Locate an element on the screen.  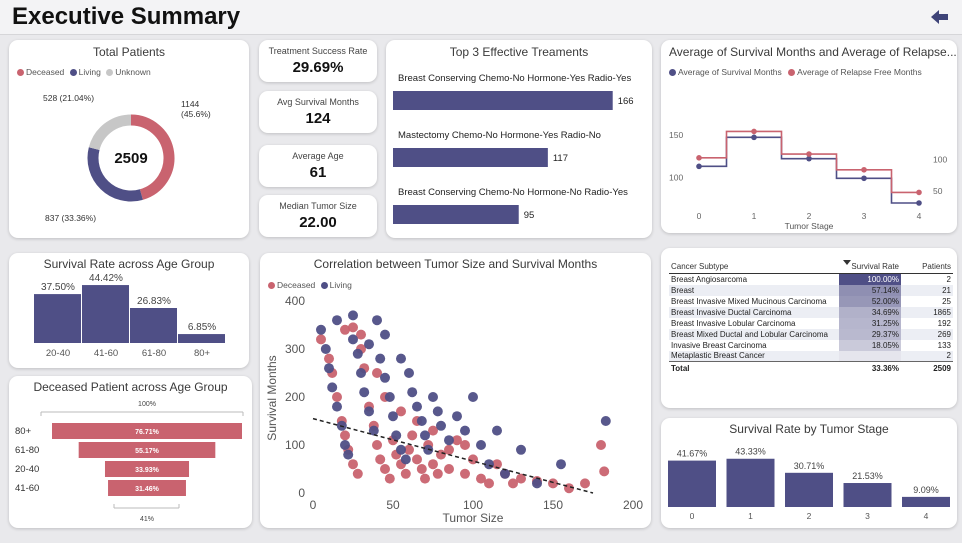
col-header-patients: Patients is located at coordinates (927, 267).